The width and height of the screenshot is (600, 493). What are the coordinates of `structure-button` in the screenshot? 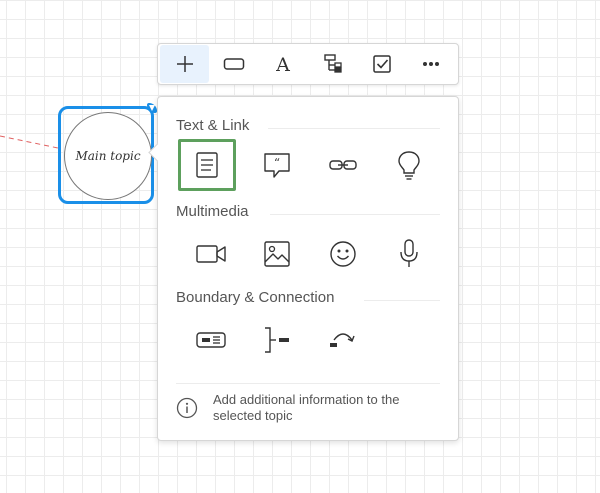 It's located at (332, 64).